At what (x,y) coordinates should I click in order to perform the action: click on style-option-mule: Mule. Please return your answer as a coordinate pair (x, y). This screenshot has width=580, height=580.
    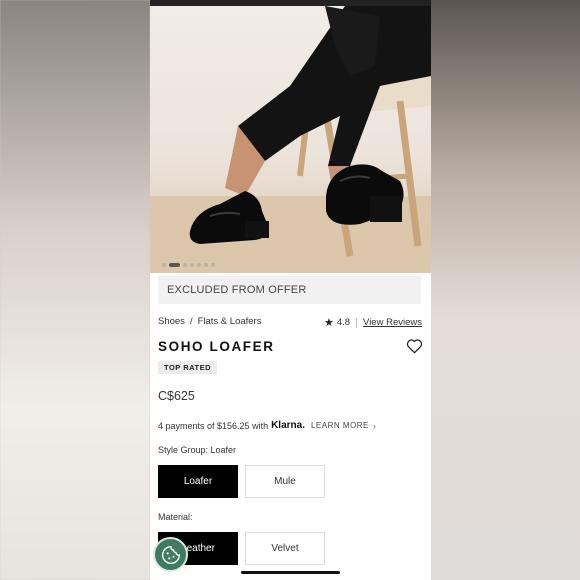
    Looking at the image, I should click on (285, 481).